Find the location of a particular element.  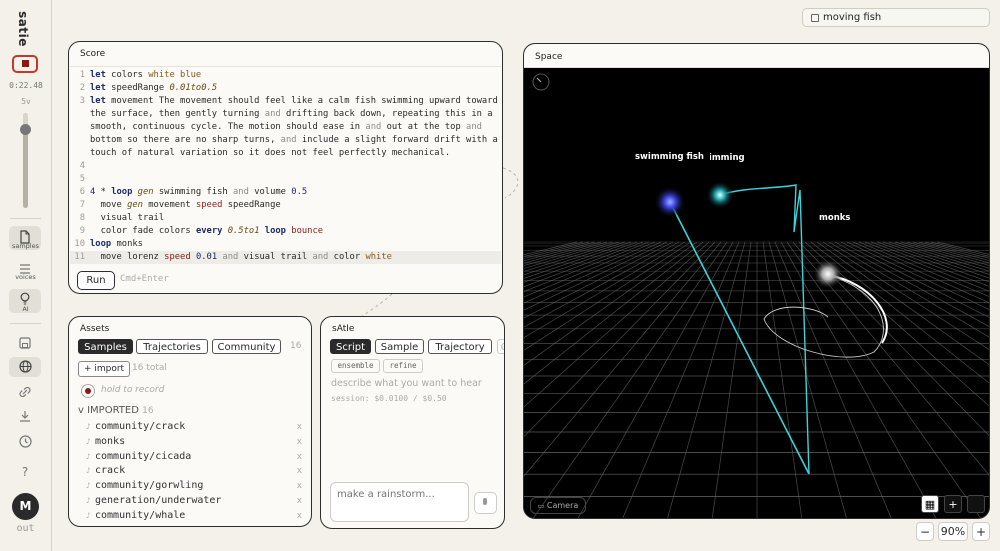

globe-icon is located at coordinates (25, 366).